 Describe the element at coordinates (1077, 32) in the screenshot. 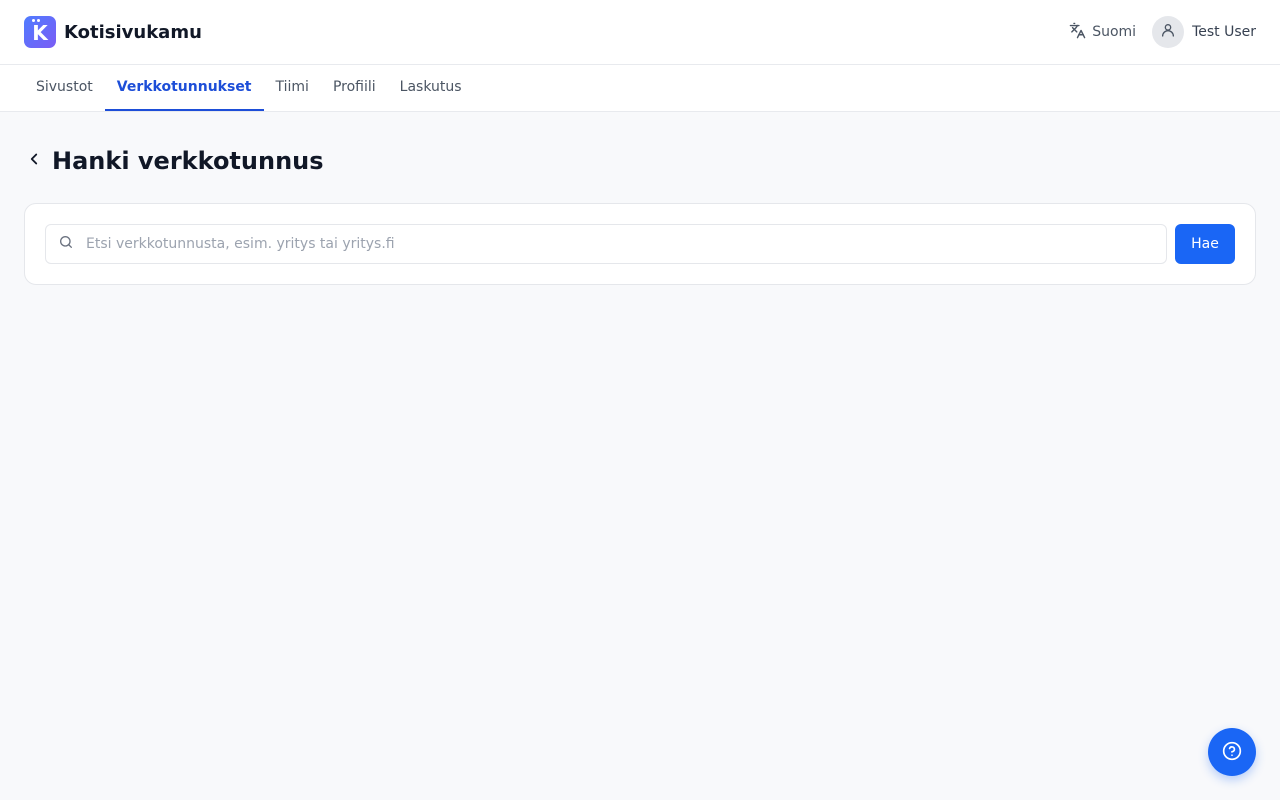

I see `translate-icon` at that location.